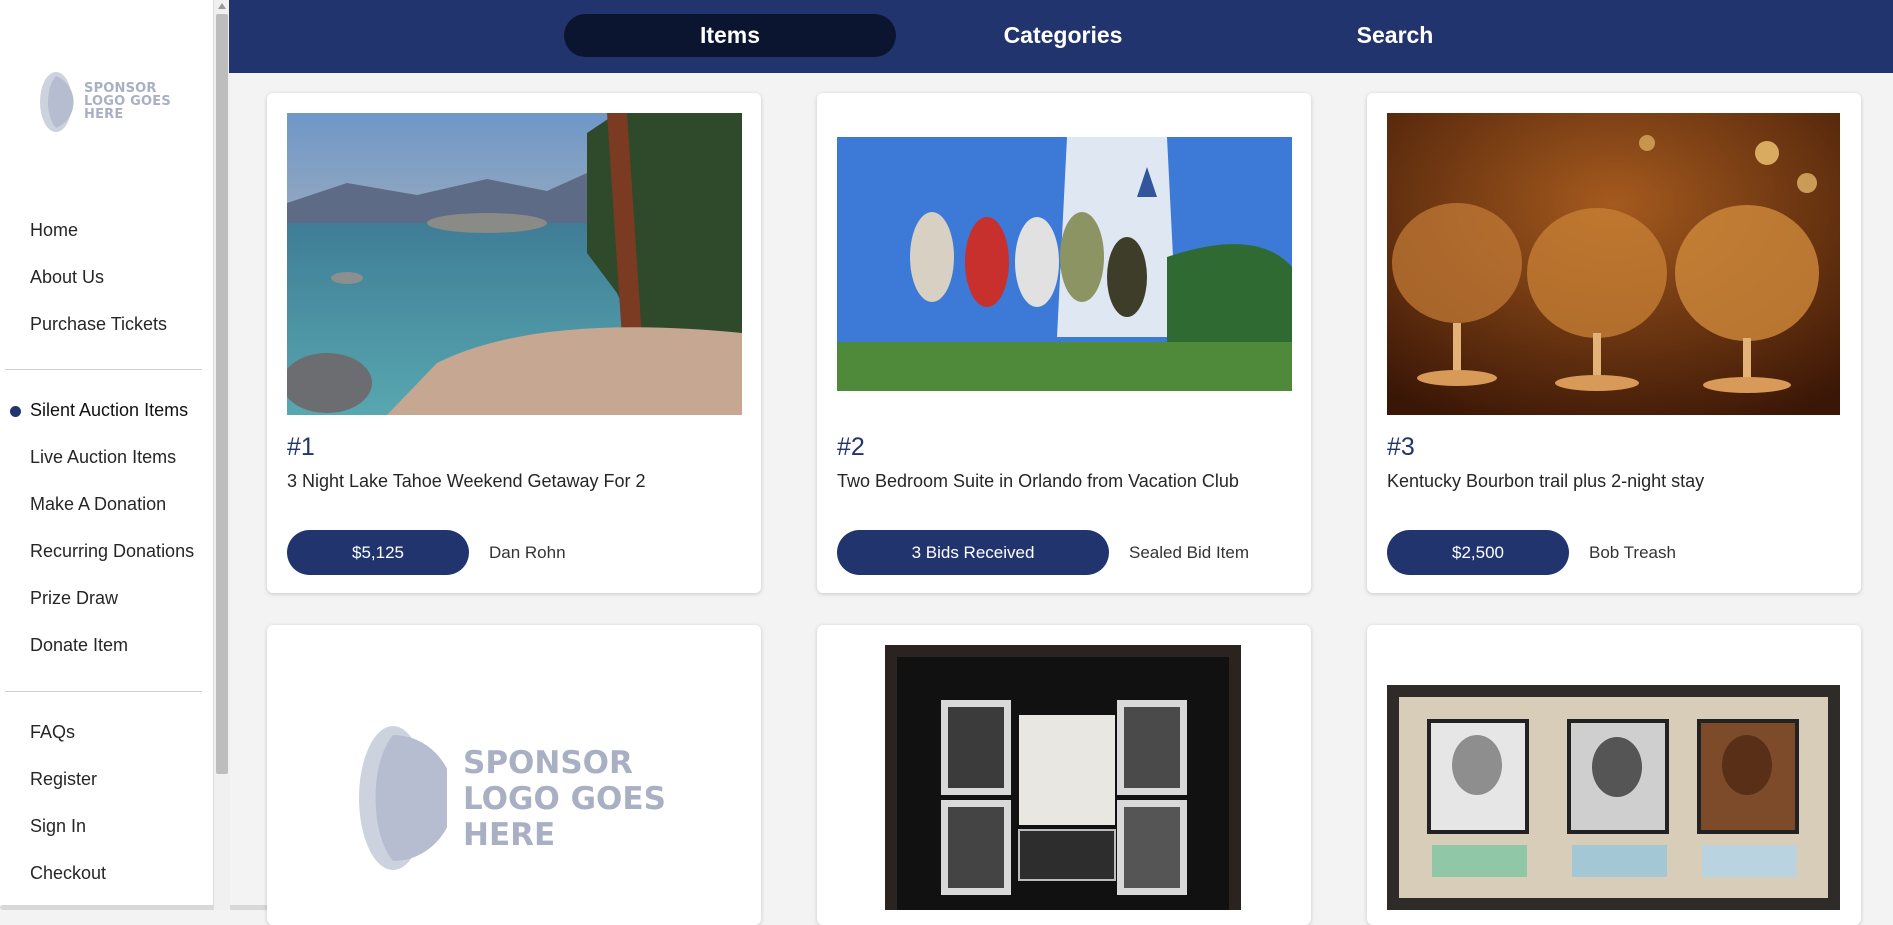 The width and height of the screenshot is (1893, 925). Describe the element at coordinates (222, 394) in the screenshot. I see `scrollbar-thumb` at that location.